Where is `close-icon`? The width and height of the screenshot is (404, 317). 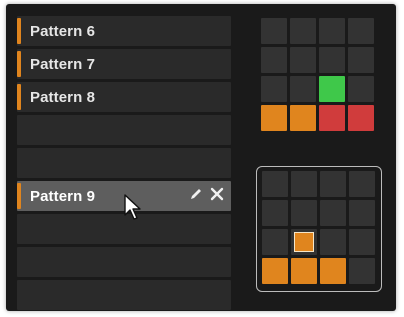 close-icon is located at coordinates (217, 195).